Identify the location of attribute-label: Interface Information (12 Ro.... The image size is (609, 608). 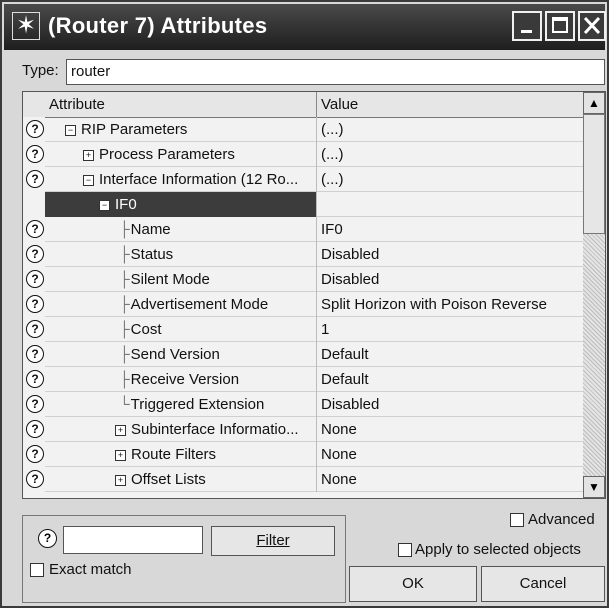
(199, 179).